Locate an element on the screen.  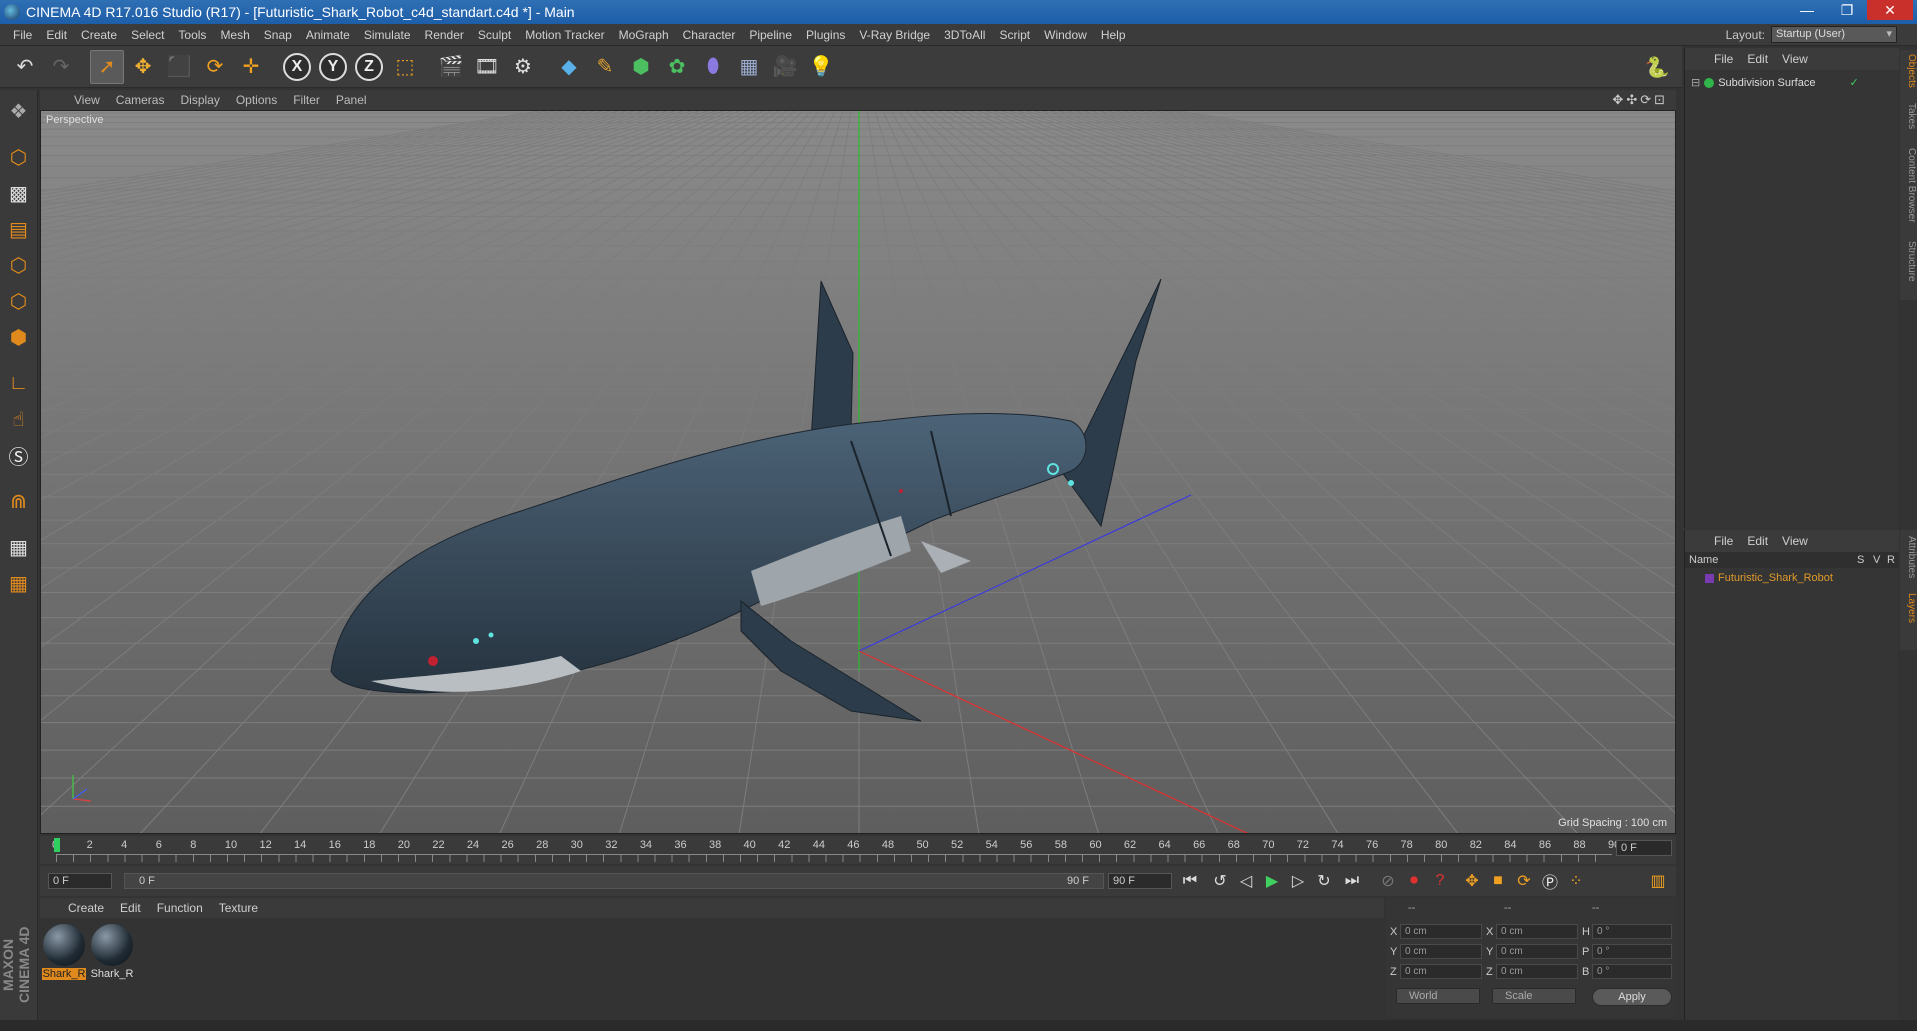
z-axis-lock-button: Z is located at coordinates (369, 66).